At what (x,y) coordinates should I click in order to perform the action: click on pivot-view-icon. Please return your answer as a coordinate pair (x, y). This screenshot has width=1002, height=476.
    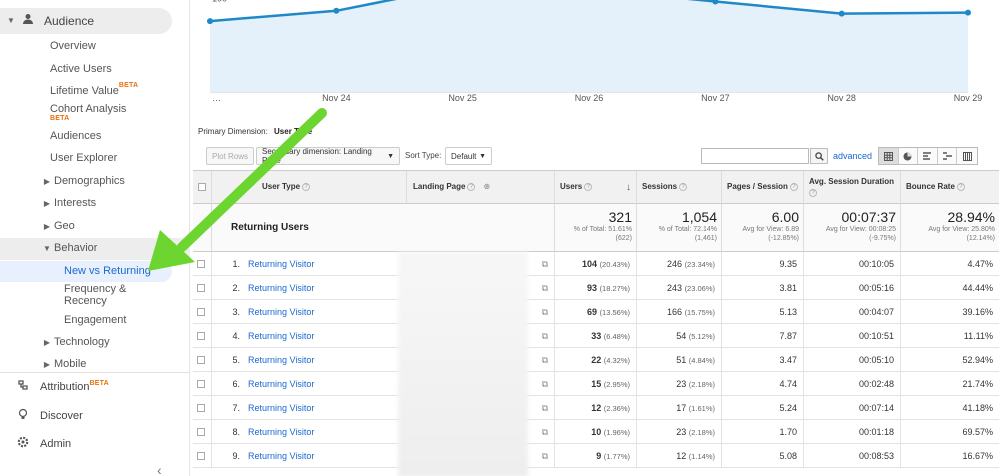
    Looking at the image, I should click on (967, 156).